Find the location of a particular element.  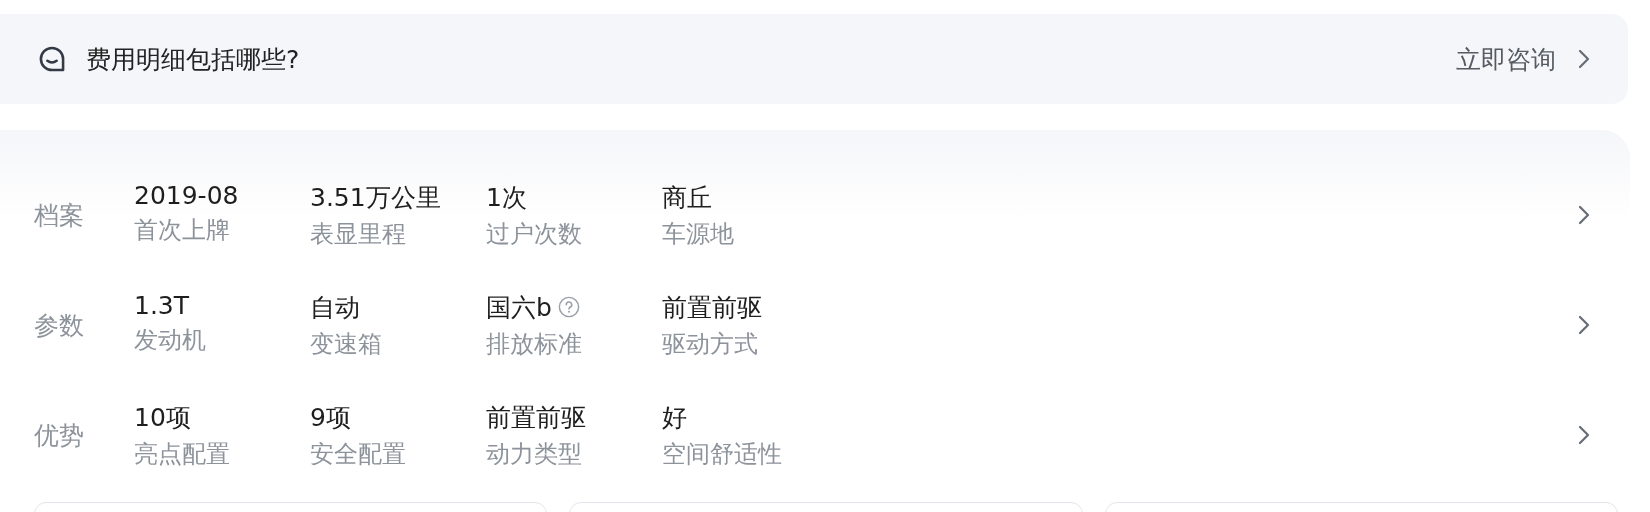

spec-value: 10项 is located at coordinates (162, 417).